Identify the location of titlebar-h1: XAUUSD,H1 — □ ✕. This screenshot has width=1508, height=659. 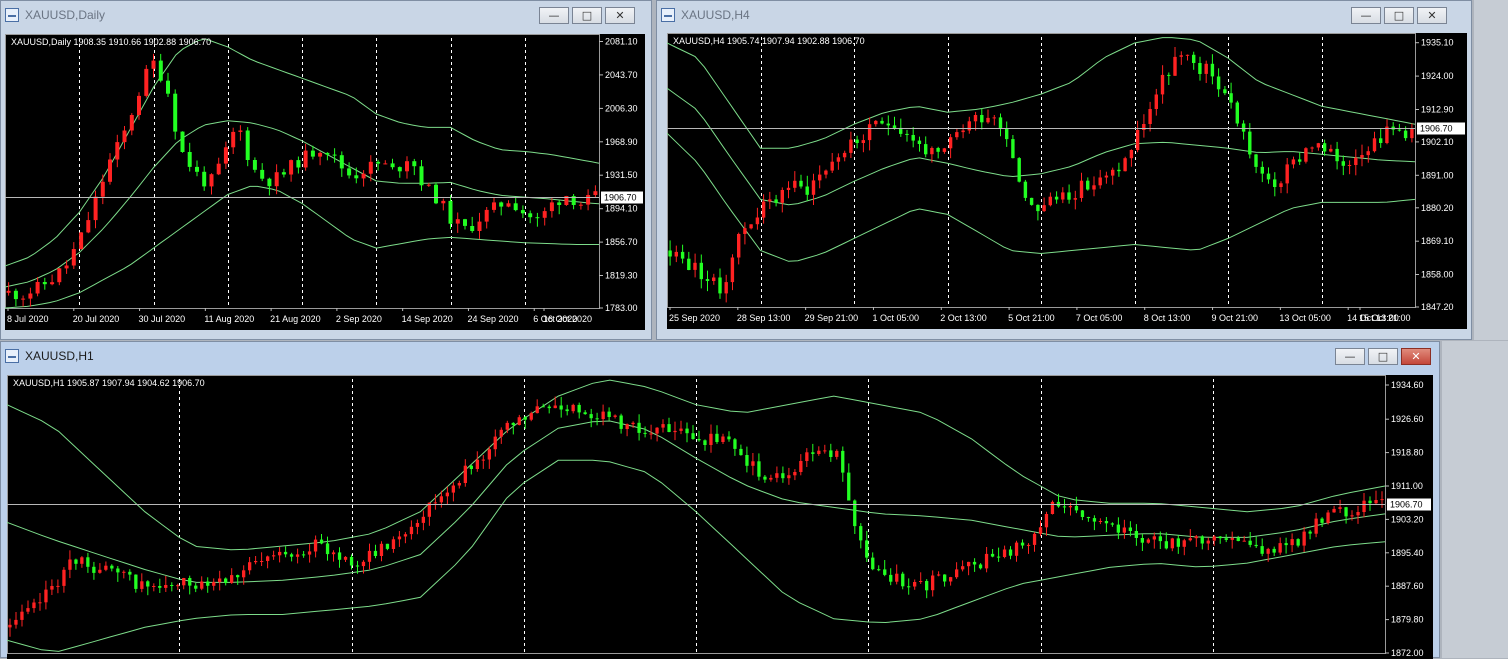
(720, 356).